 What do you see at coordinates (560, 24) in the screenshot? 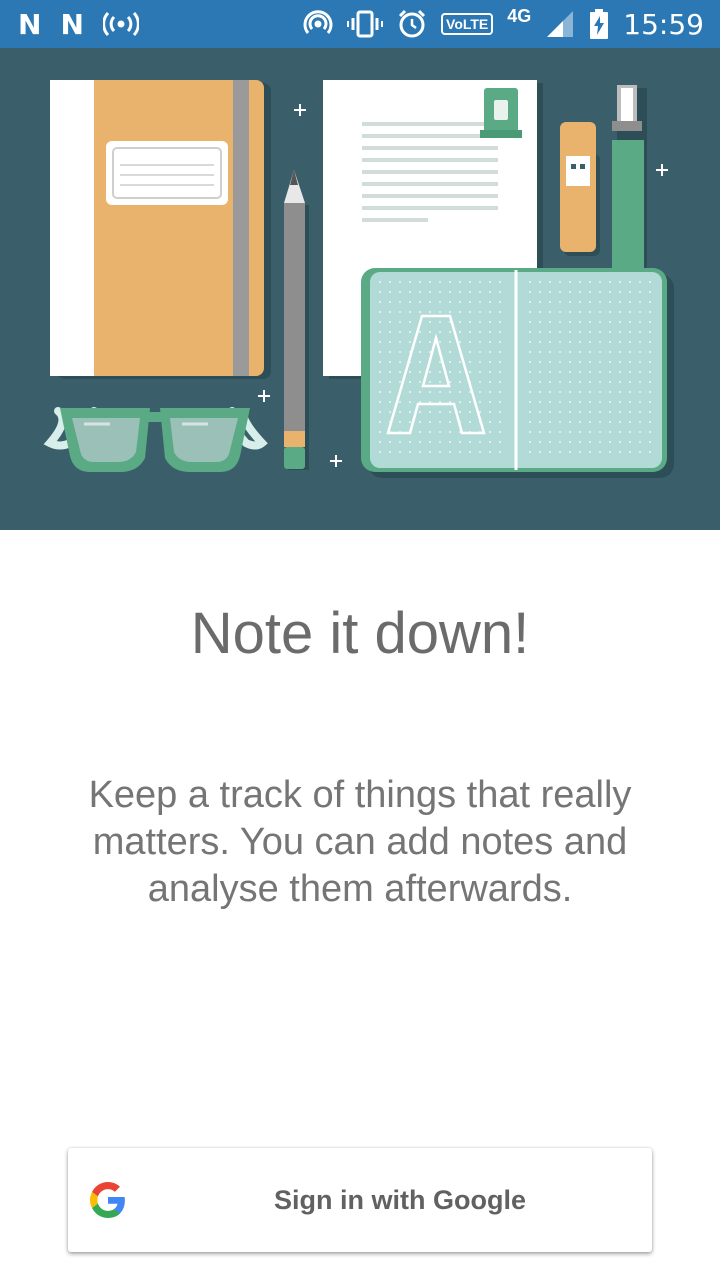
I see `signal-strength-icon` at bounding box center [560, 24].